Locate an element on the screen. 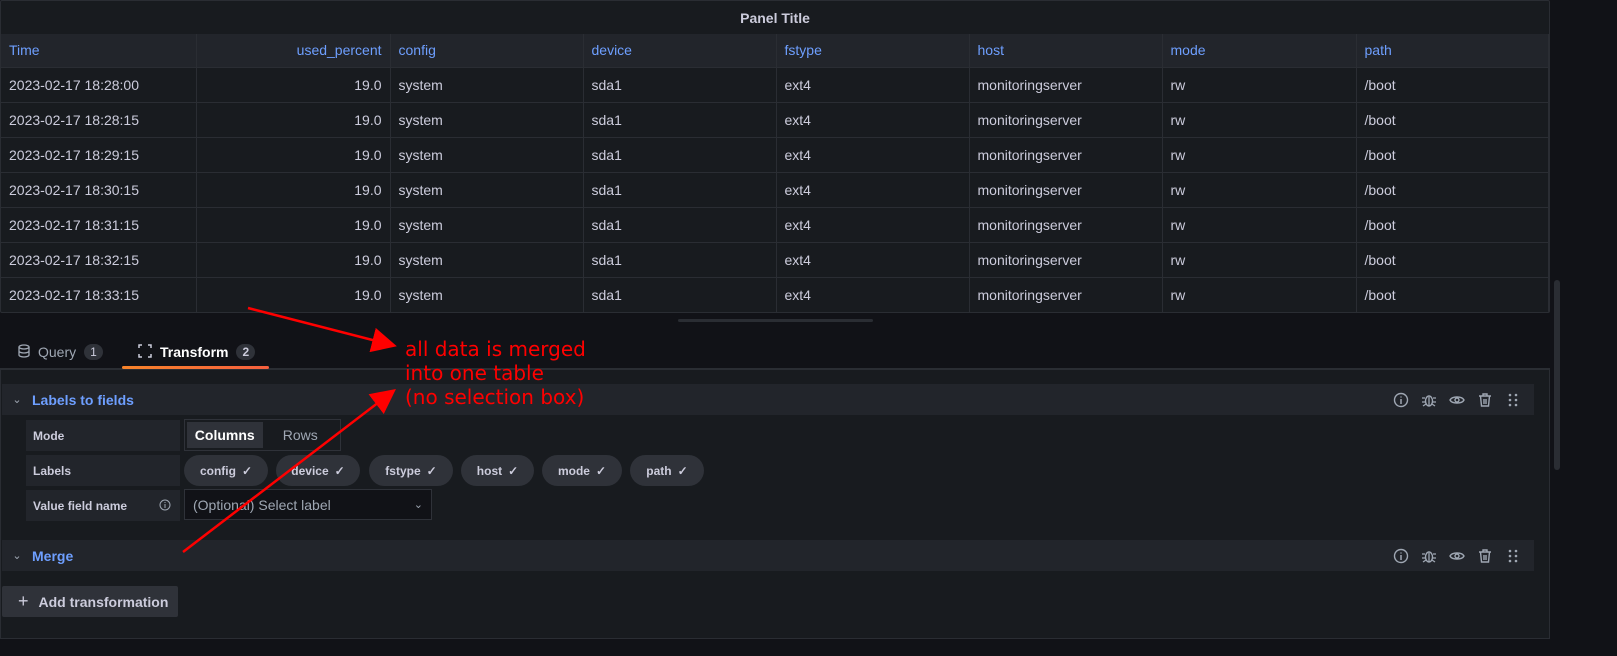 Image resolution: width=1617 pixels, height=656 pixels. panel-title: Panel Title is located at coordinates (775, 17).